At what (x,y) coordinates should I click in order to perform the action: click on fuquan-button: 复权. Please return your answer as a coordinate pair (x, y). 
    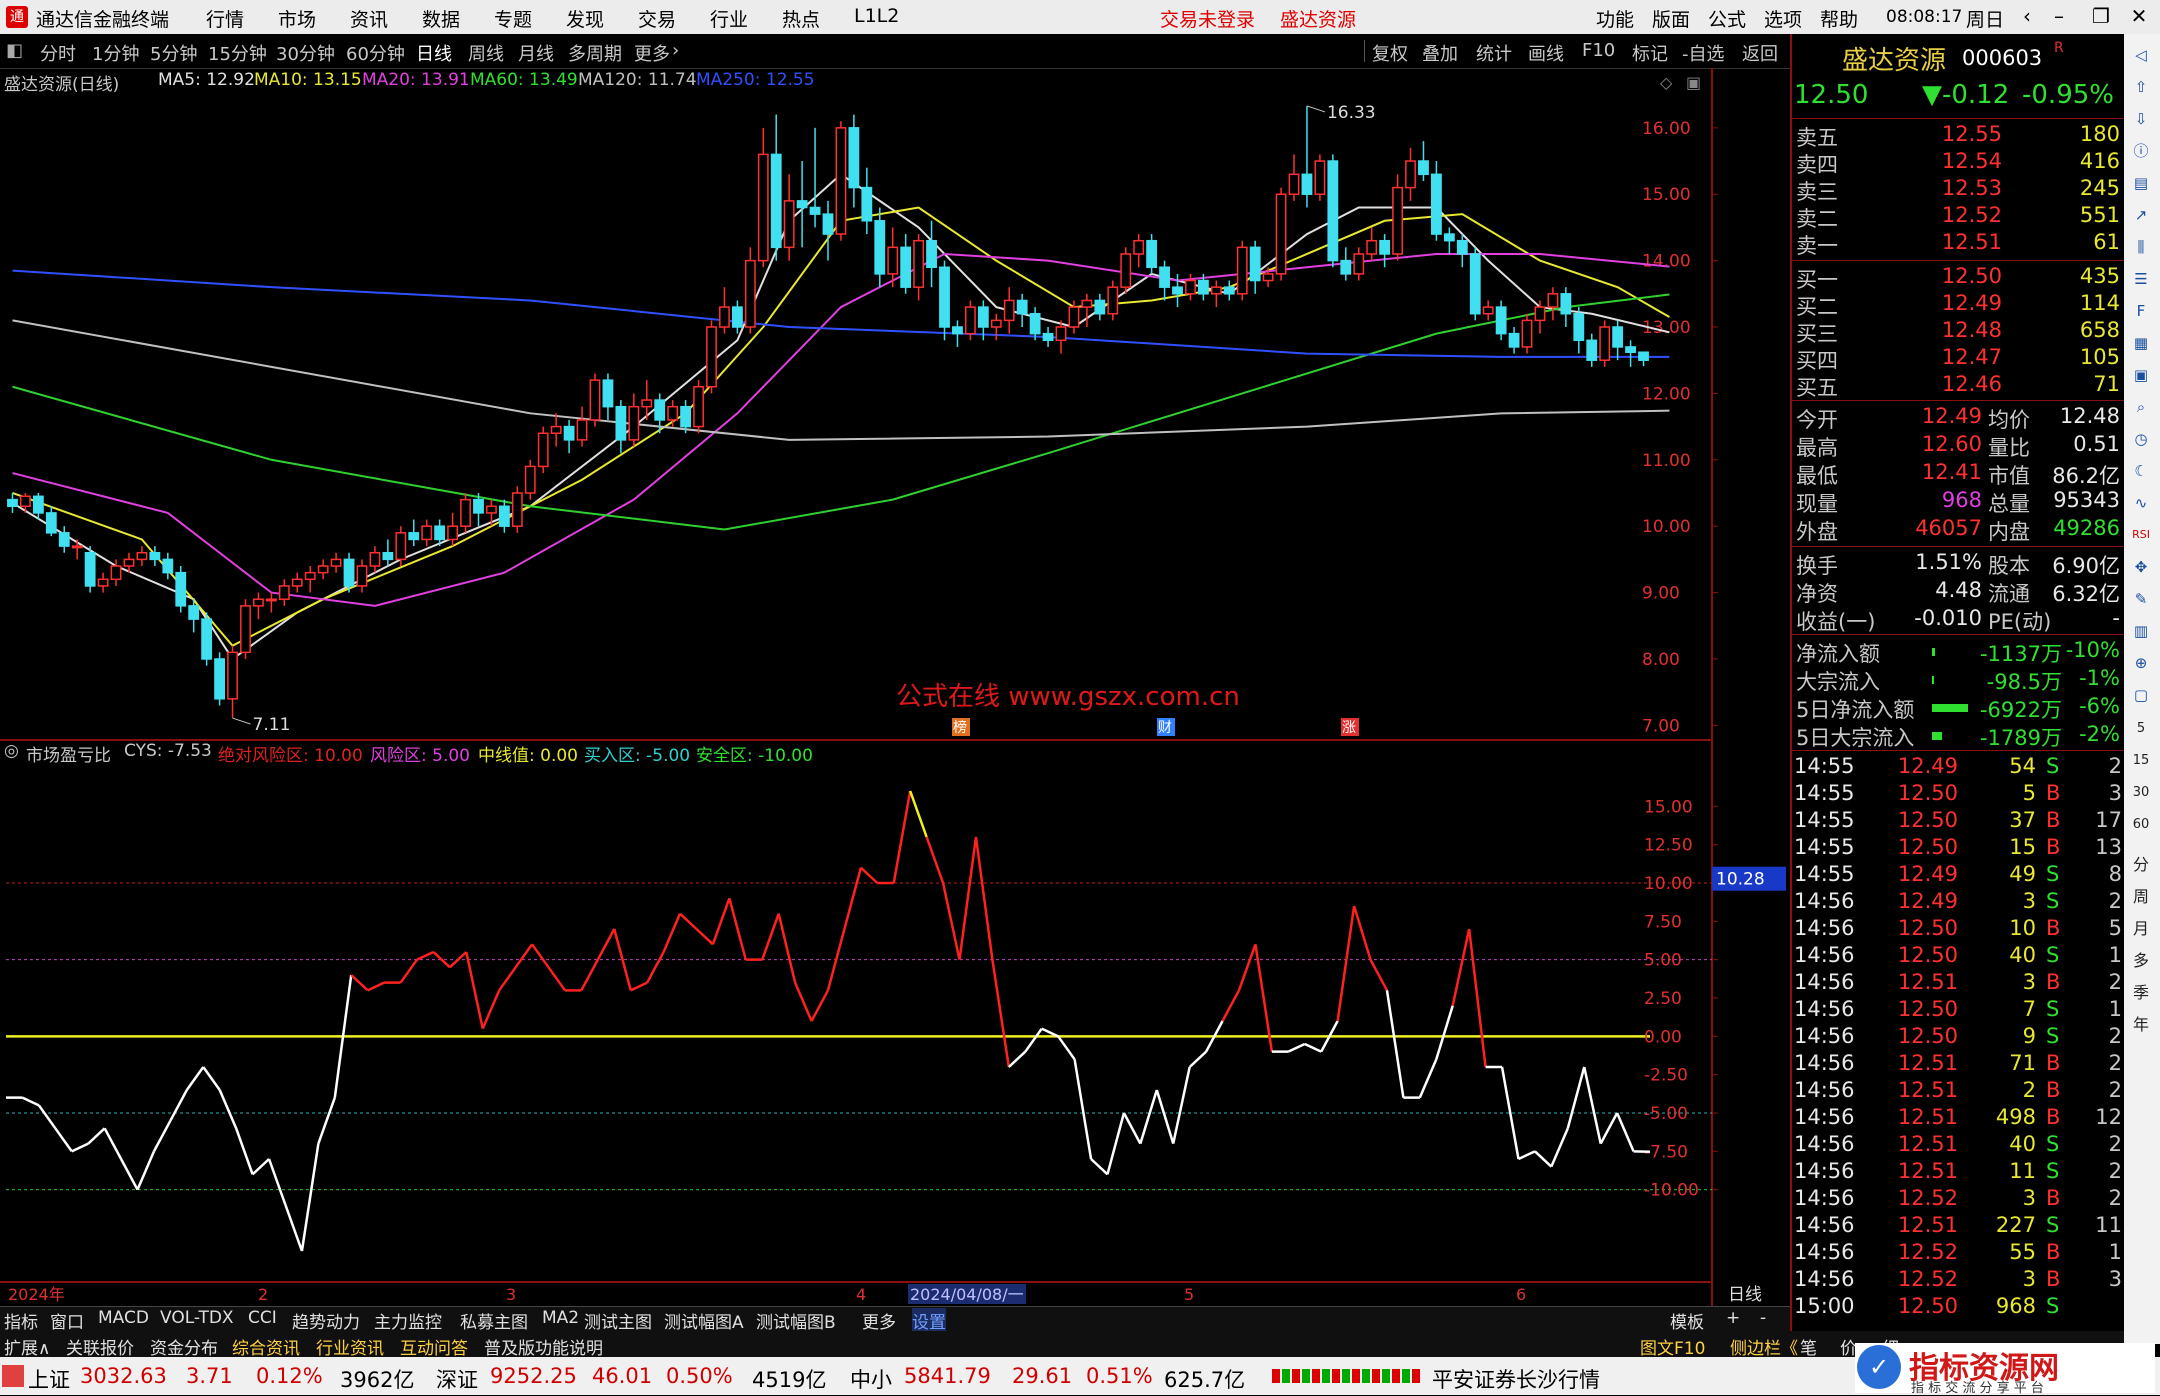
    Looking at the image, I should click on (1390, 53).